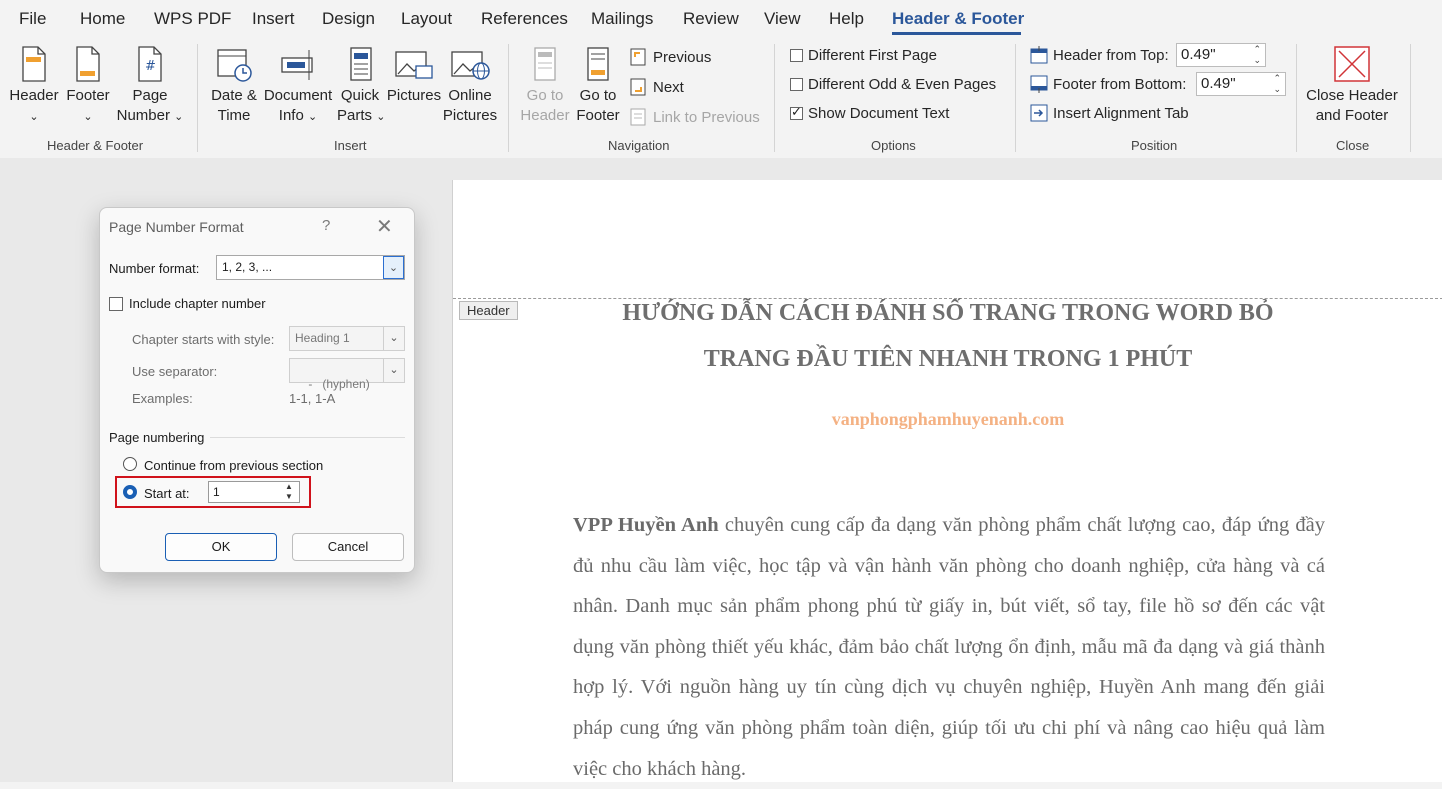 Image resolution: width=1442 pixels, height=789 pixels. What do you see at coordinates (545, 86) in the screenshot?
I see `goto-header-button: Go to Header` at bounding box center [545, 86].